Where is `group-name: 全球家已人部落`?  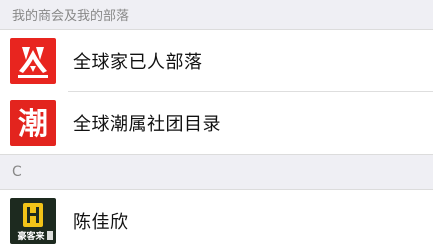
group-name: 全球家已人部落 is located at coordinates (138, 62).